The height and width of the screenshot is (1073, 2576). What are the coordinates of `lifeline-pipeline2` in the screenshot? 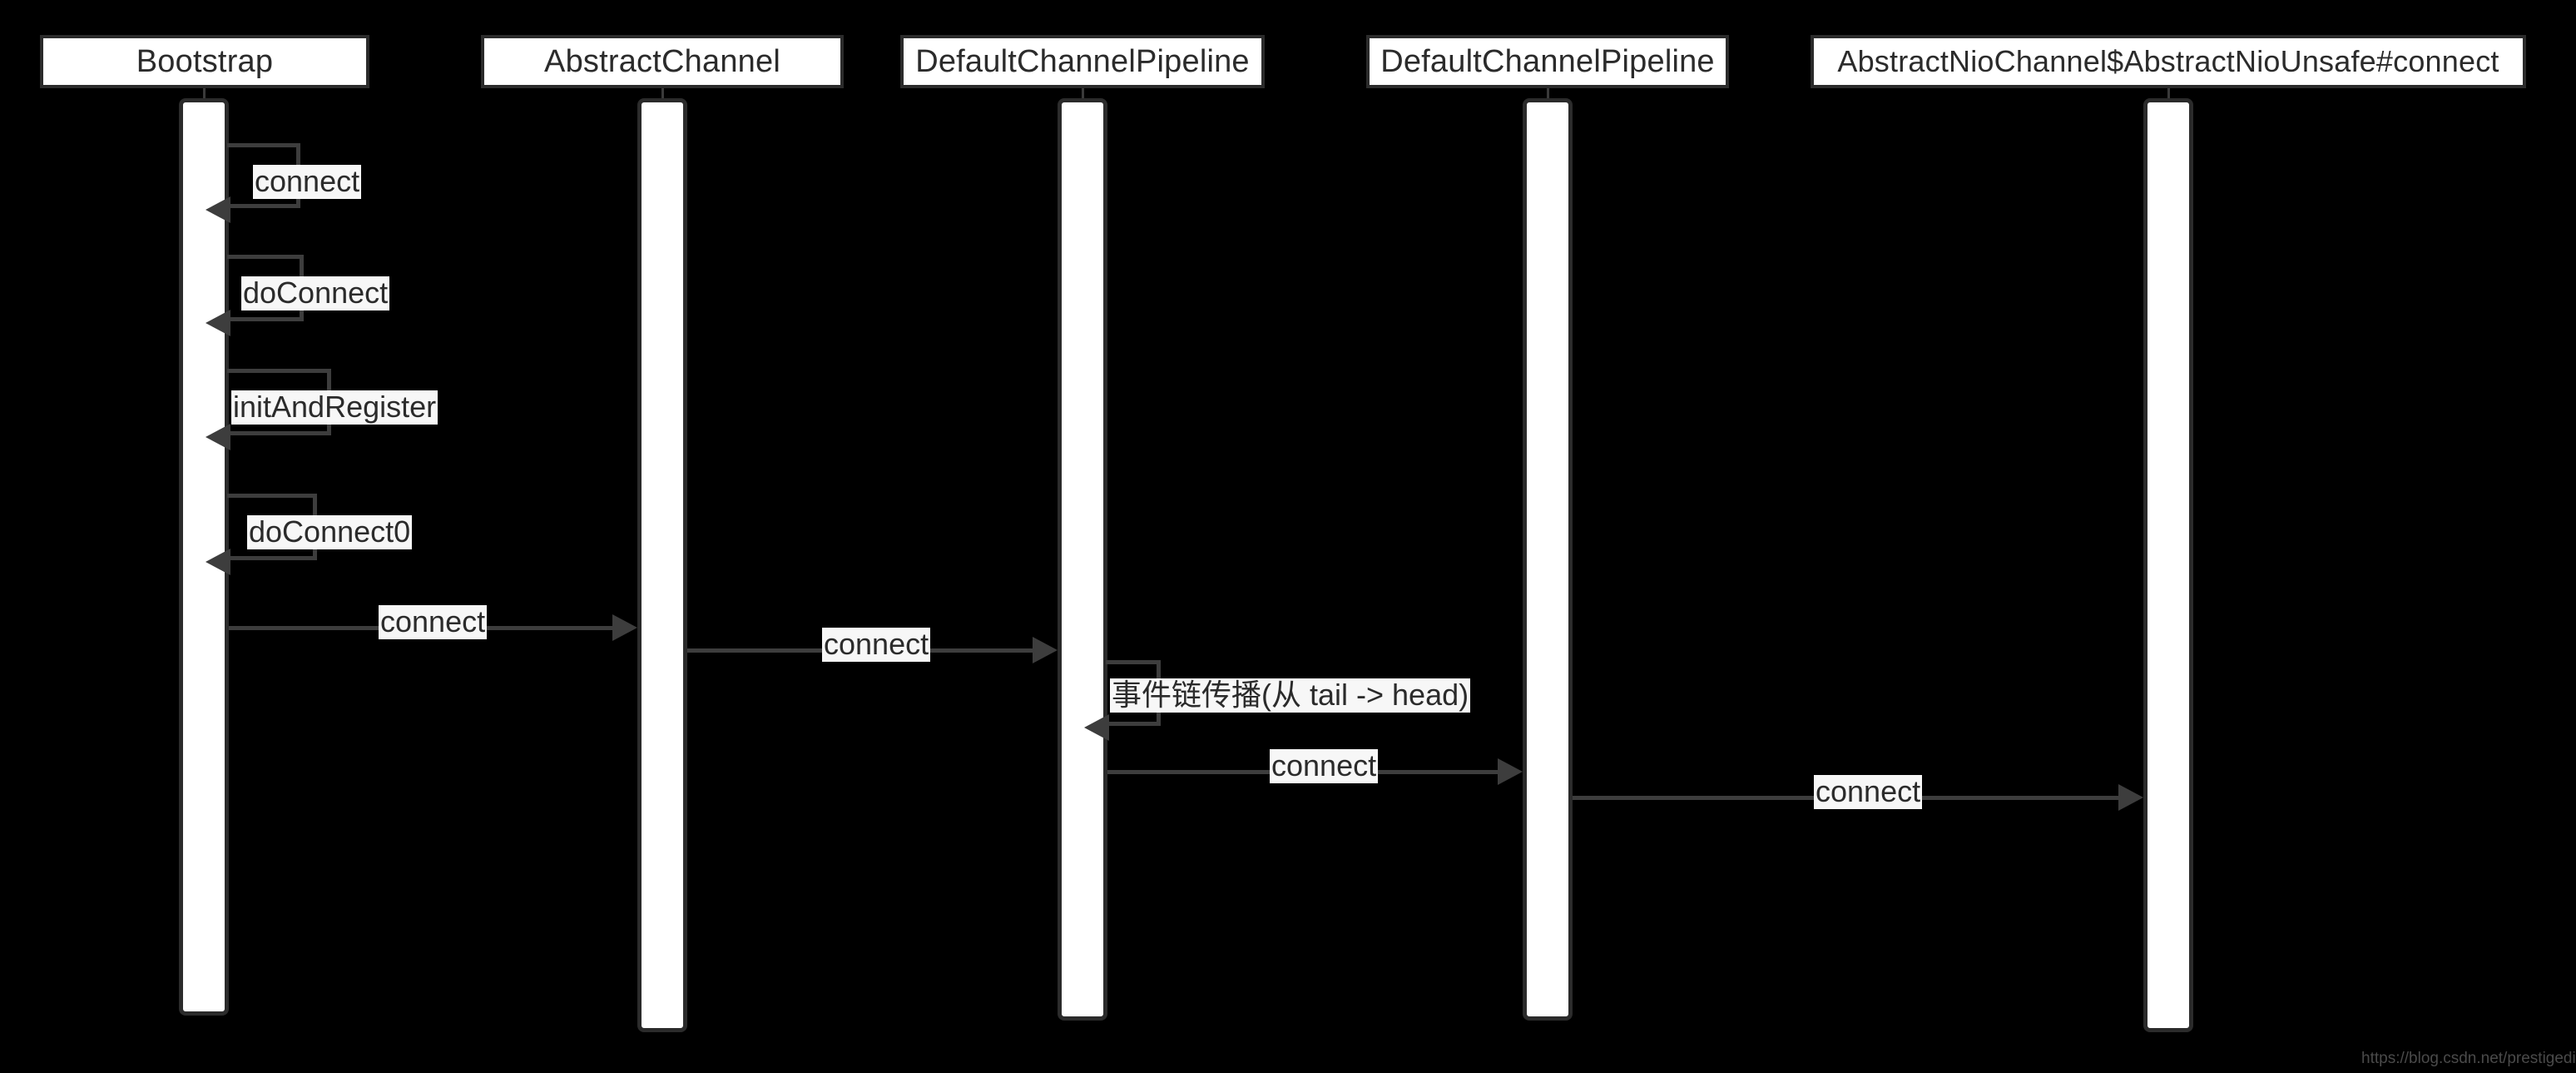 It's located at (1548, 93).